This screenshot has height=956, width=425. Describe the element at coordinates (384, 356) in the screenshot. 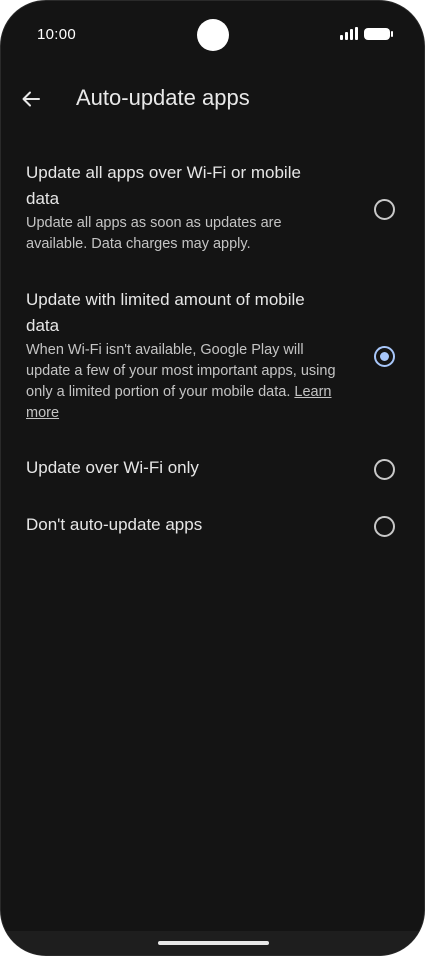

I see `radio-button-selected` at that location.